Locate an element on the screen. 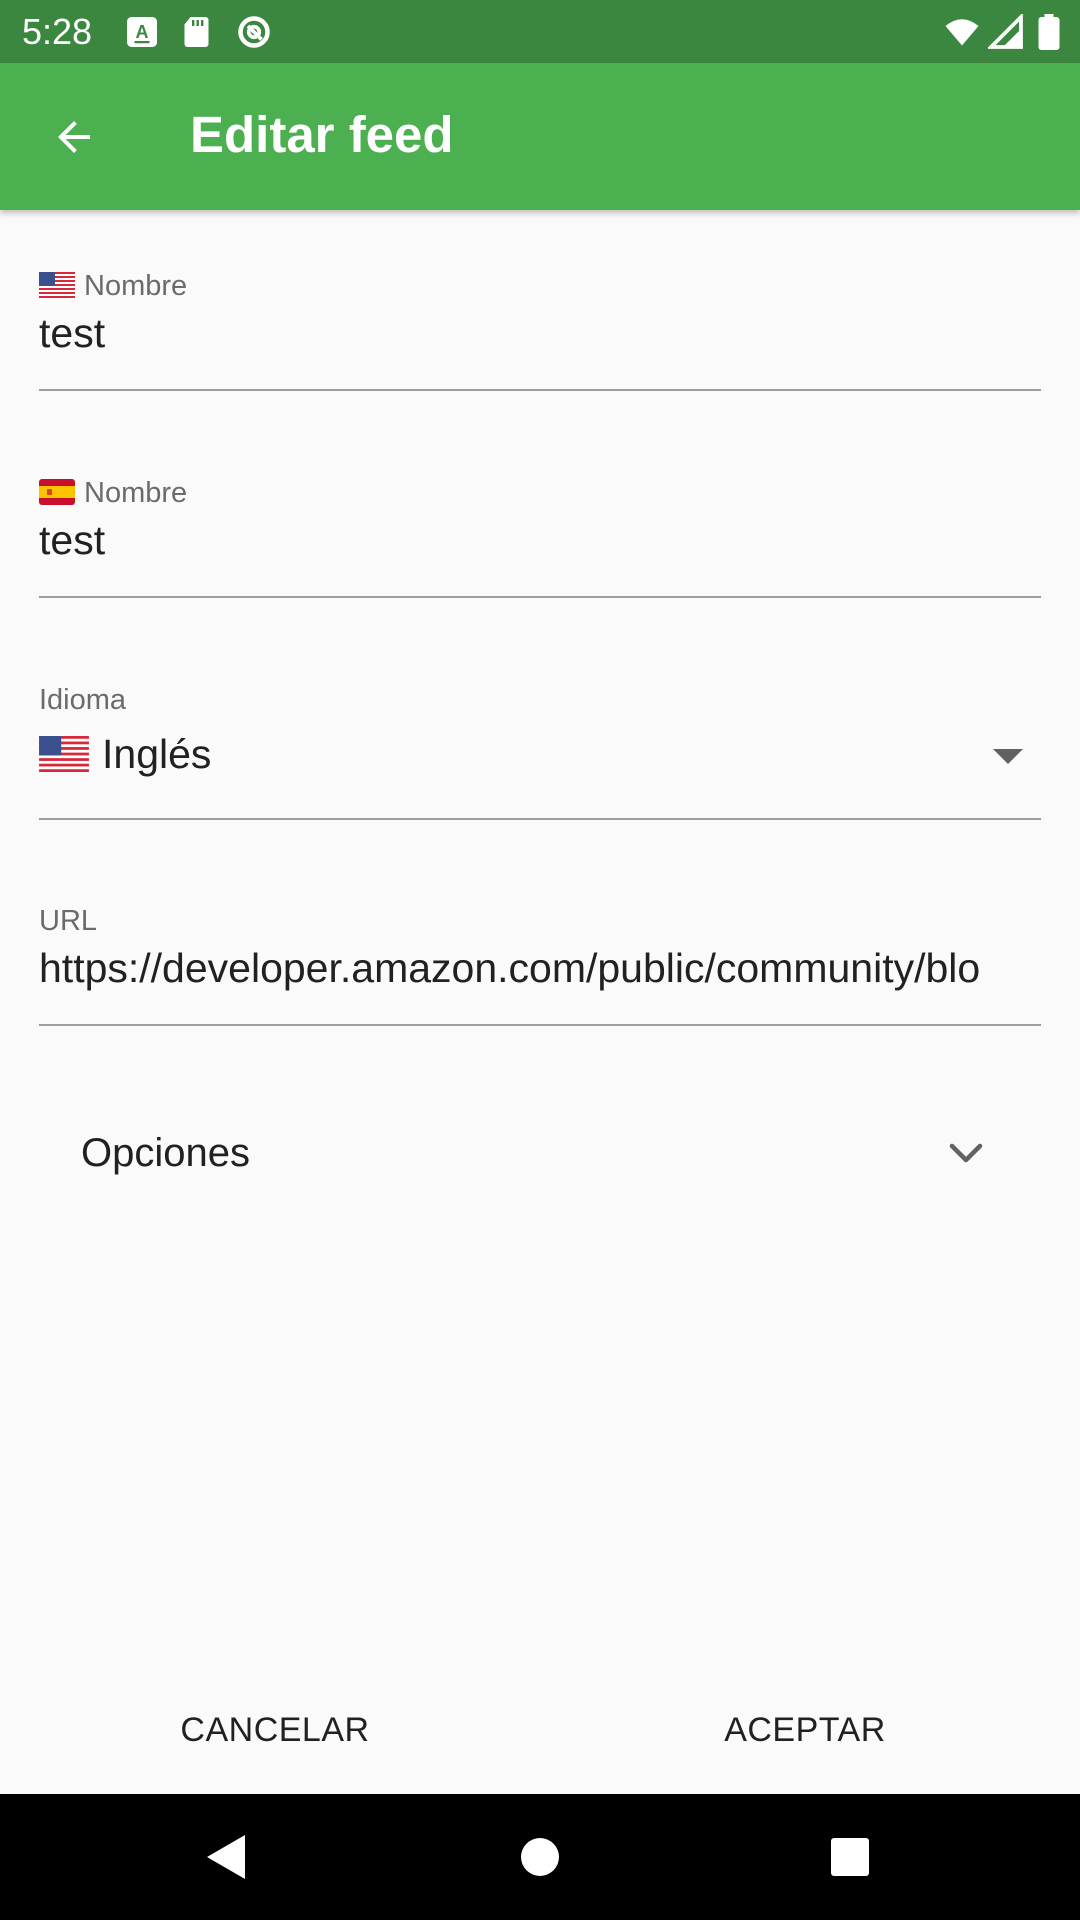 Image resolution: width=1080 pixels, height=1920 pixels. svg-text: A is located at coordinates (142, 32).